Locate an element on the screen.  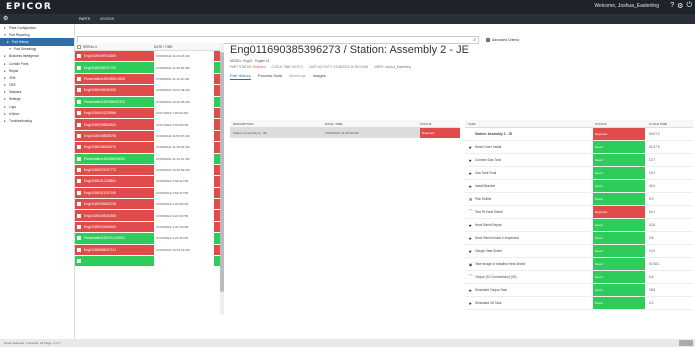
col-cycle-time: CYCLE TIME is located at coordinates (669, 124).